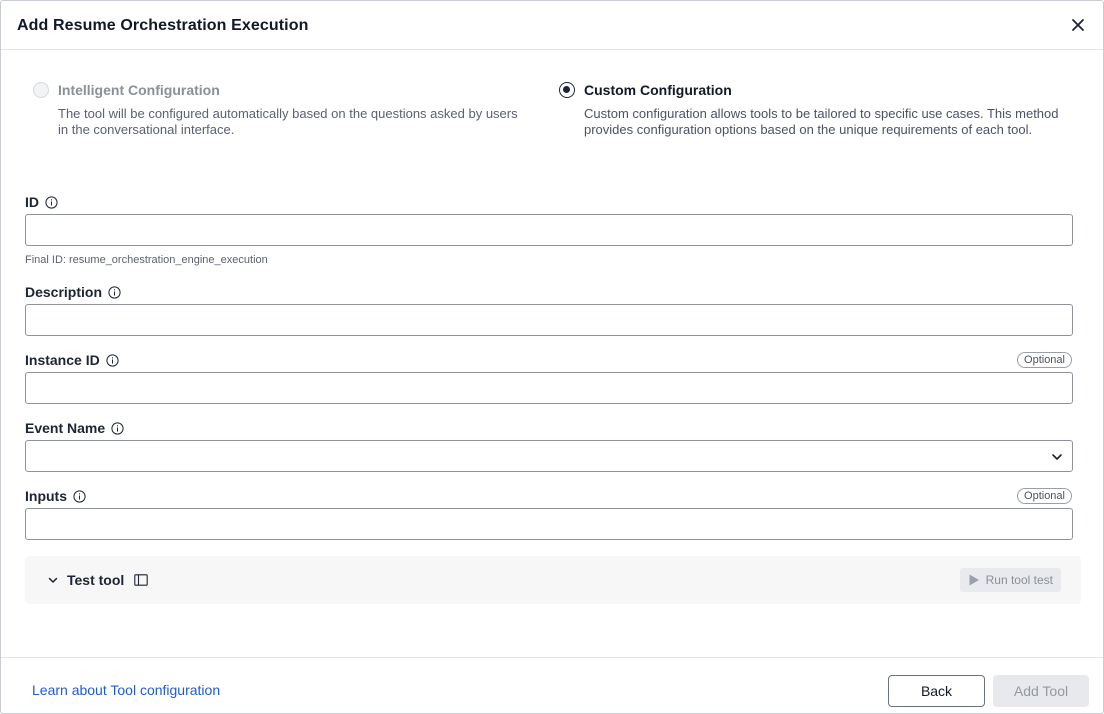 This screenshot has width=1104, height=714. I want to click on instance-id-label-text: Instance ID, so click(62, 360).